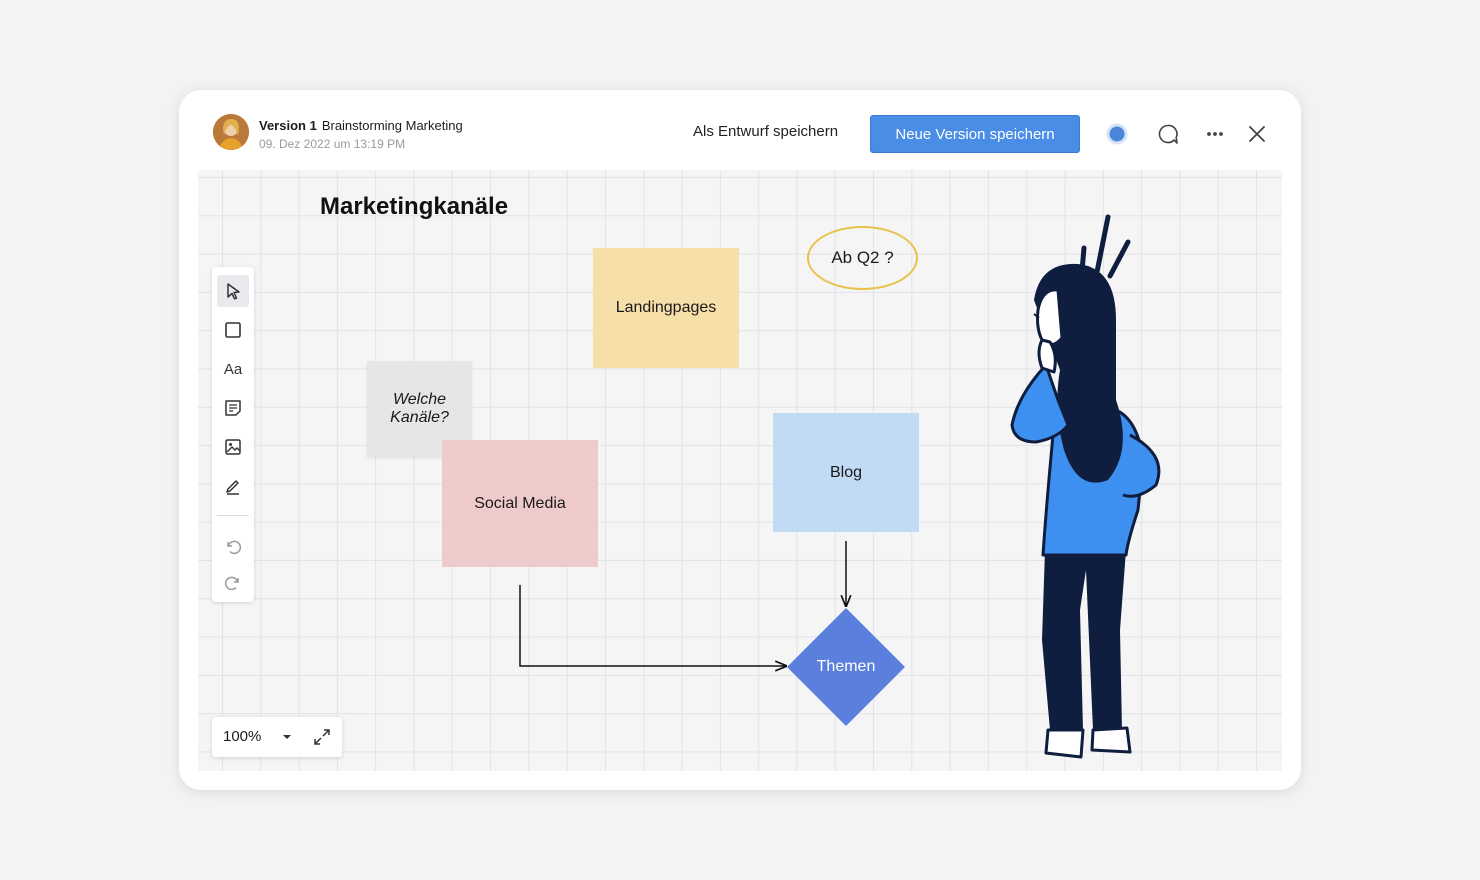  I want to click on comment-icon, so click(1168, 134).